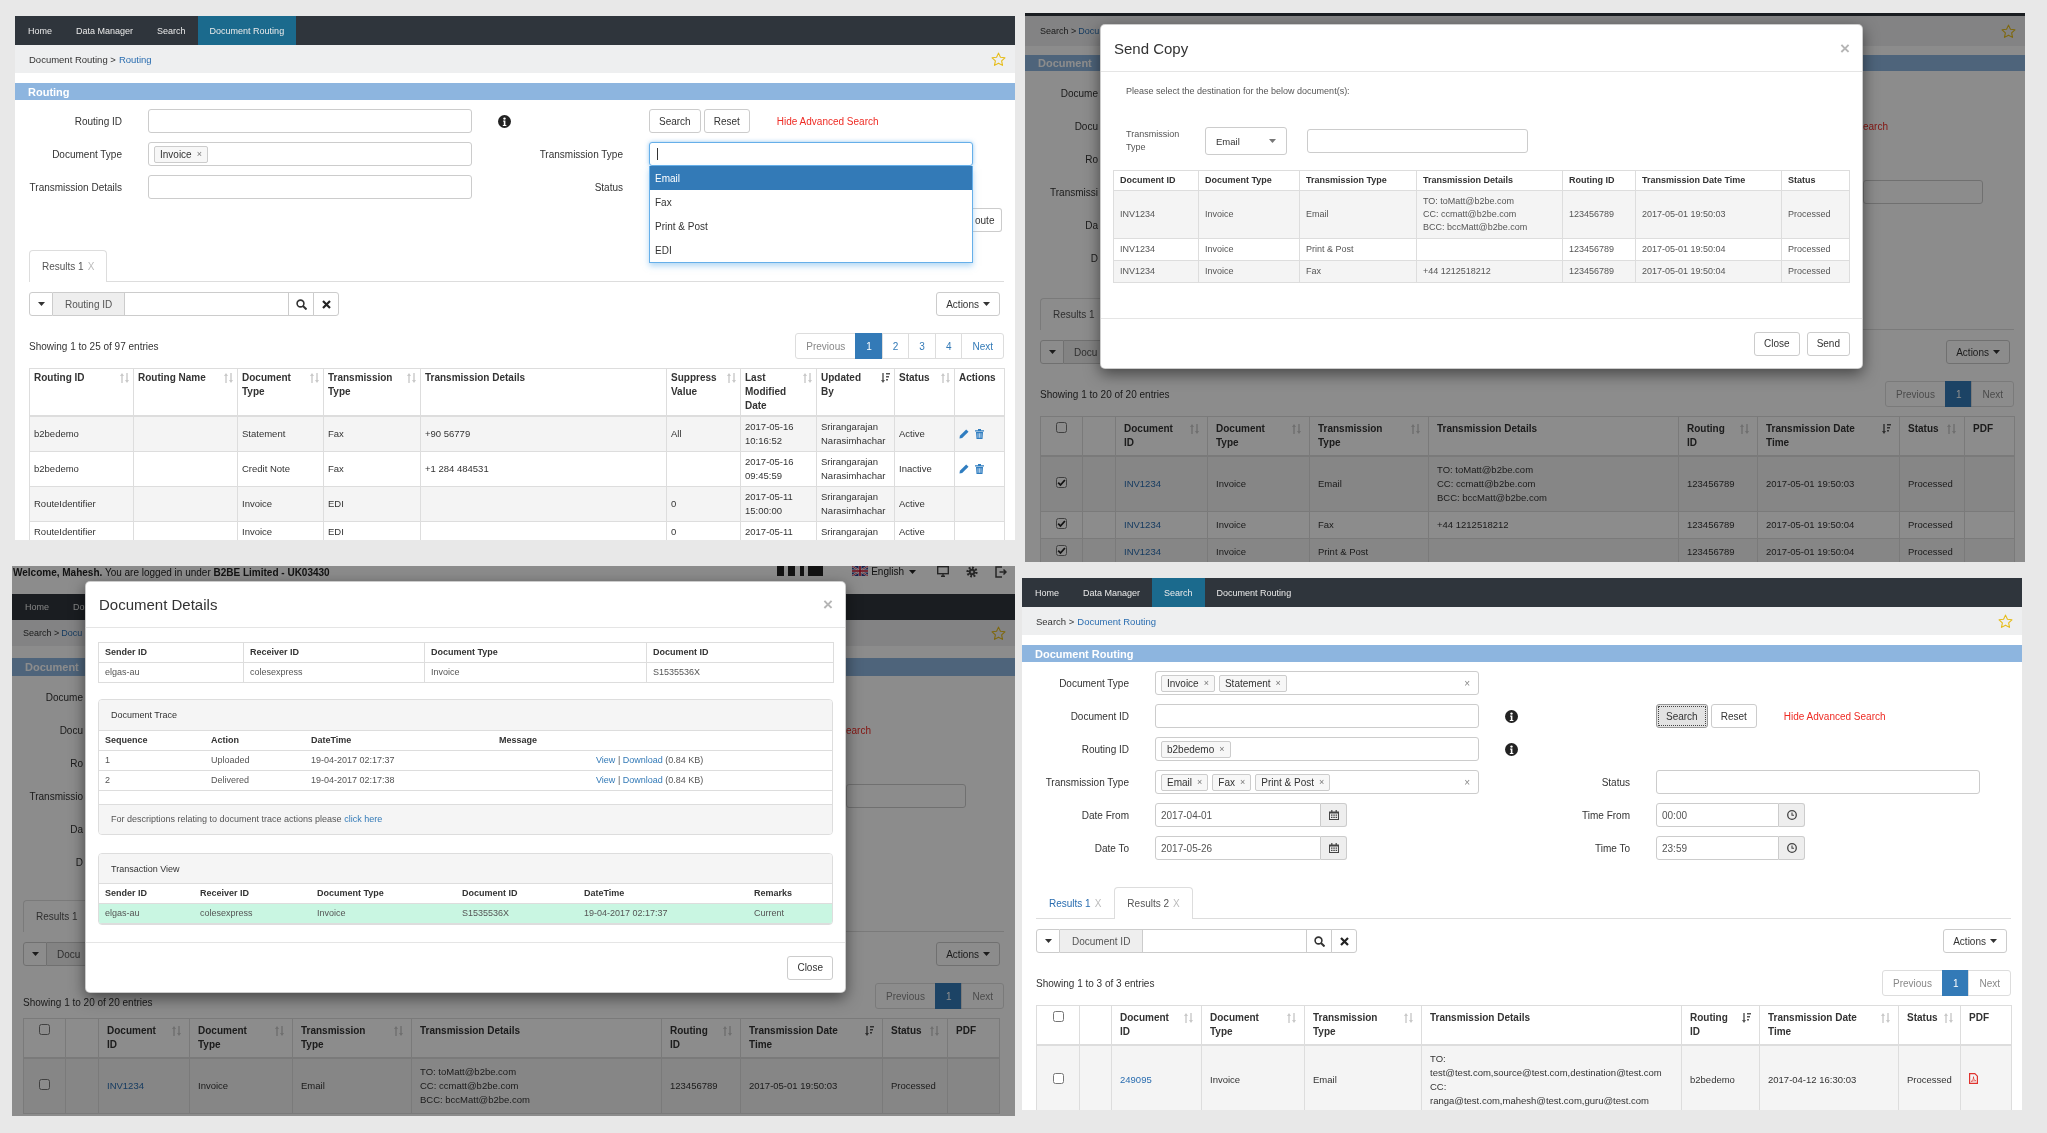 The height and width of the screenshot is (1133, 2047). Describe the element at coordinates (517, 434) in the screenshot. I see `table-row: b2bedemo Statement Fax +90 56779 All 2017-05-16 10:16:52 Srirangarajan Narasimhachar Active` at that location.